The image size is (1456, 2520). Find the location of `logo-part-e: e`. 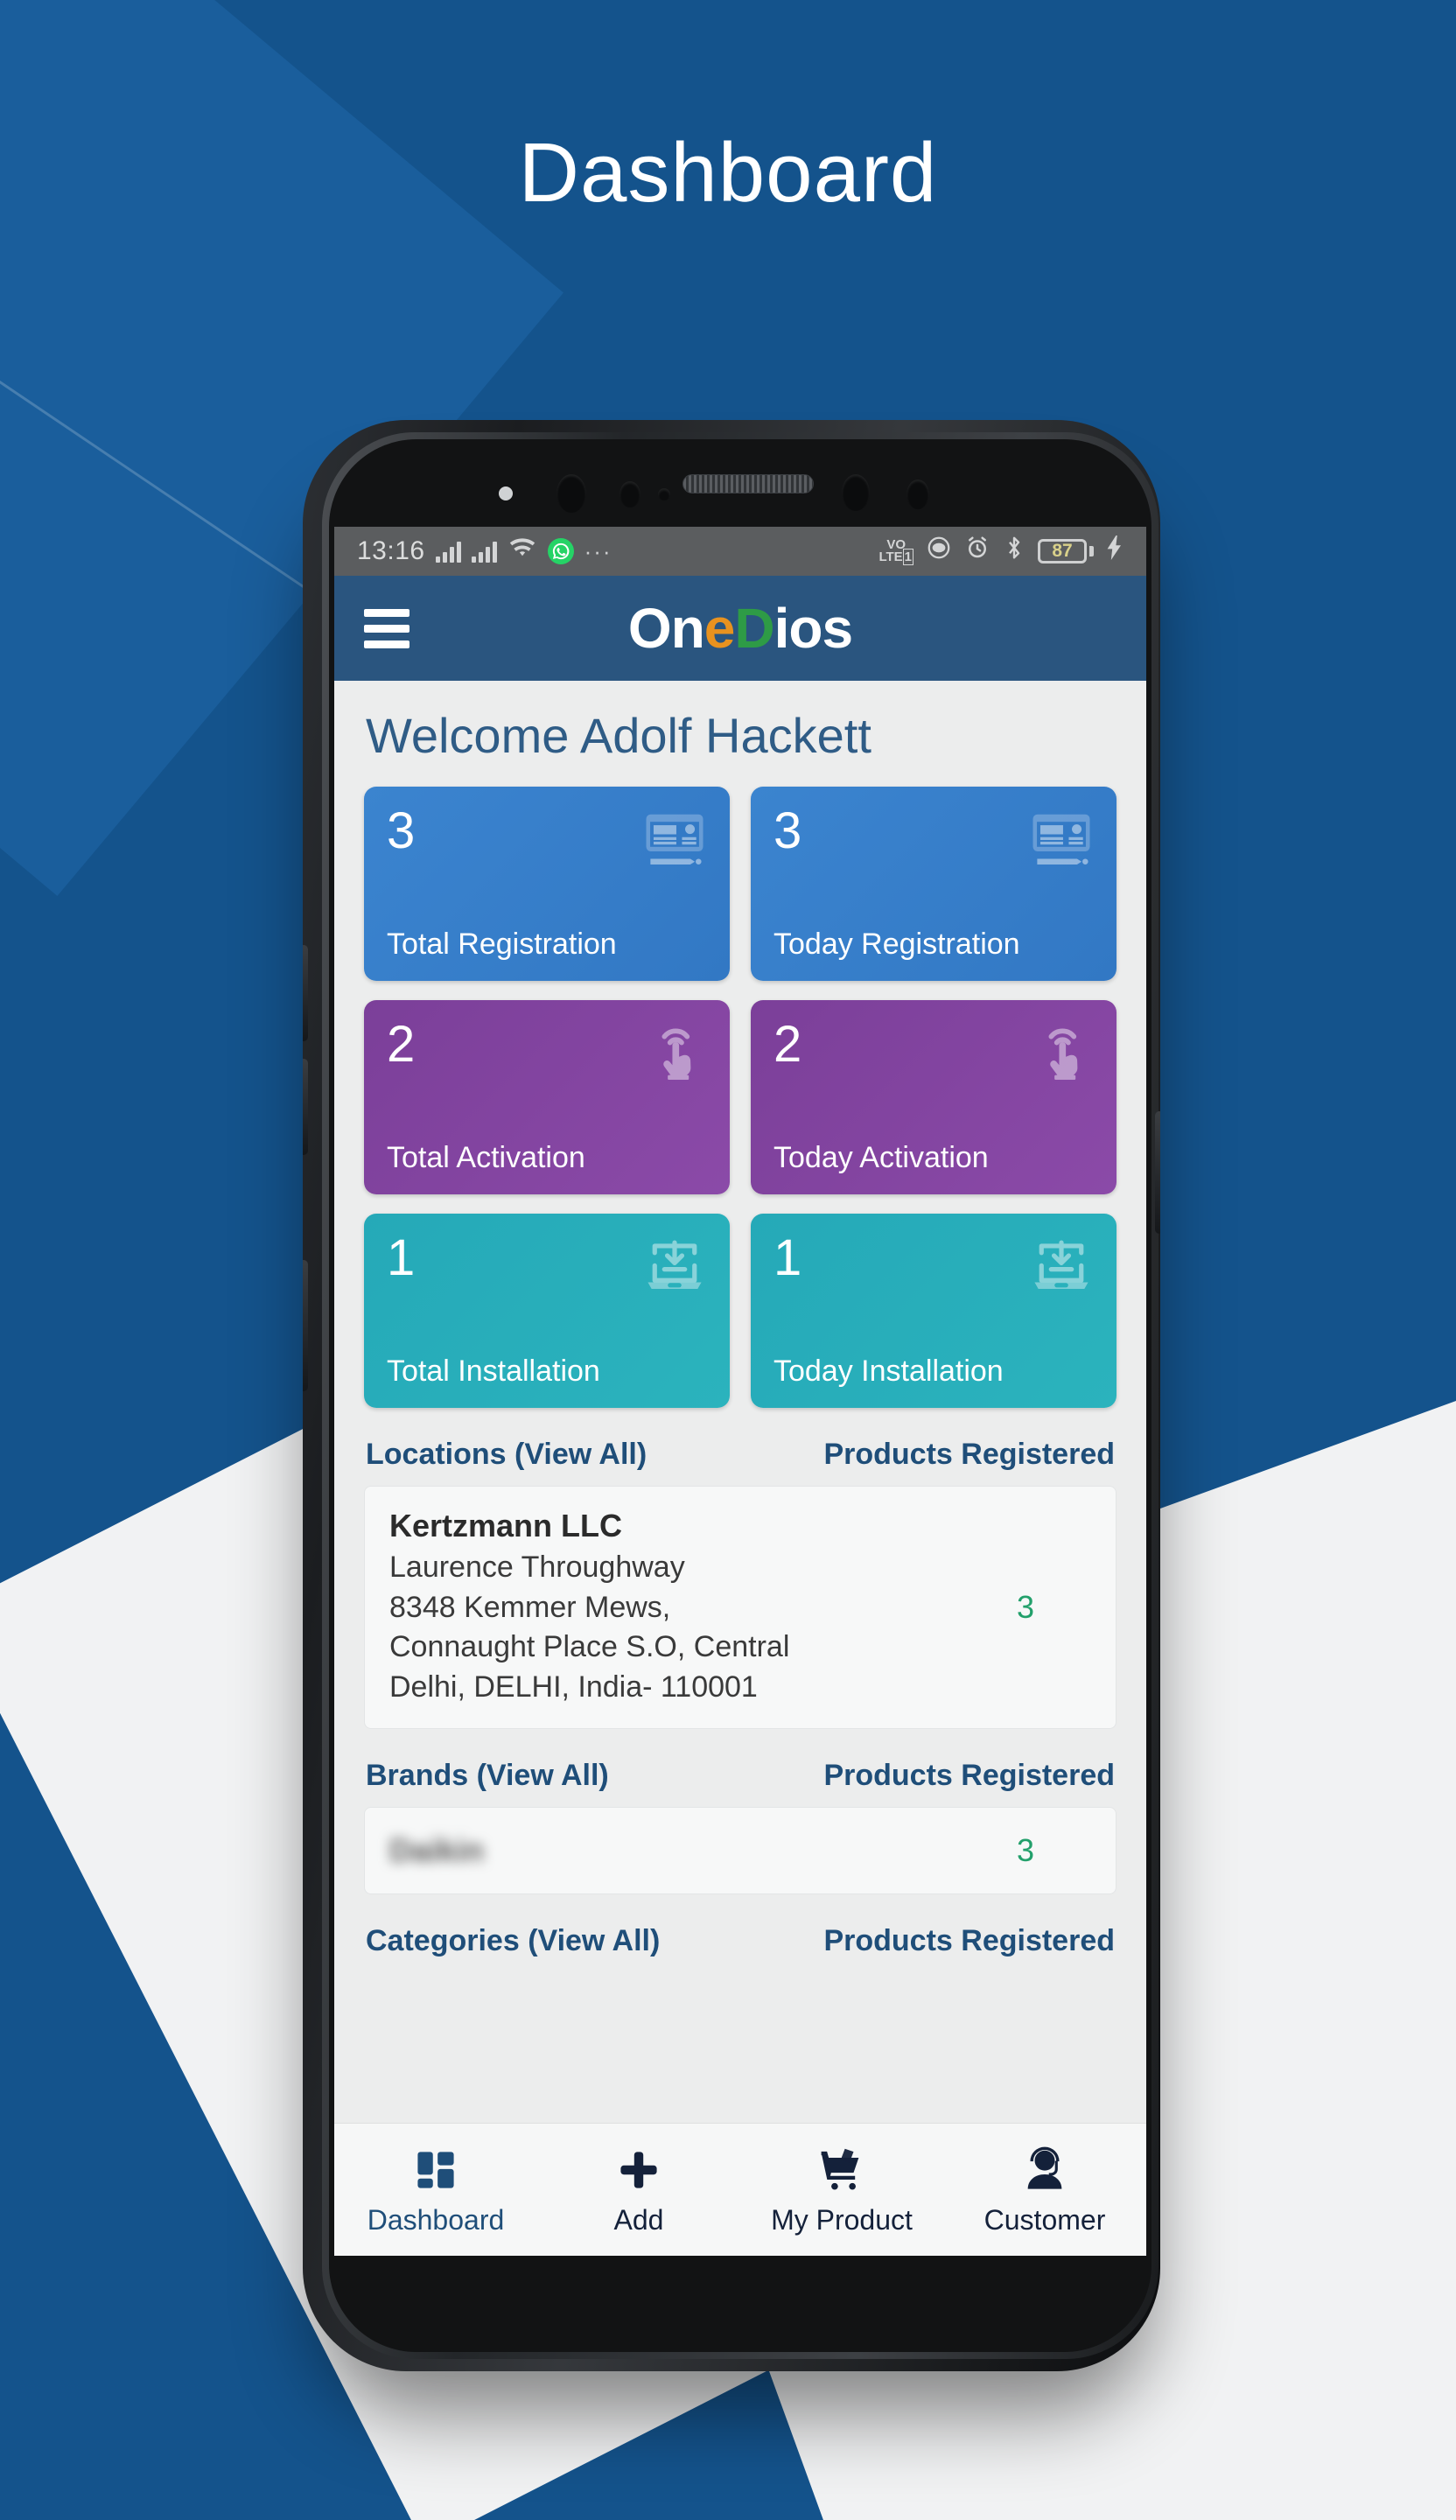

logo-part-e: e is located at coordinates (720, 628).